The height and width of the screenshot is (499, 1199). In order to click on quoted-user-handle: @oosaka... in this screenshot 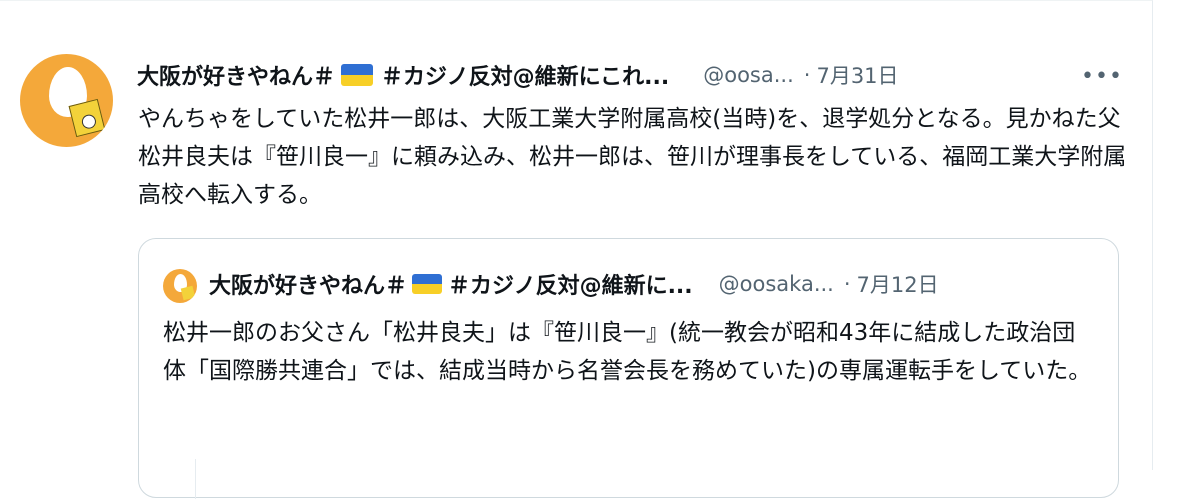, I will do `click(776, 284)`.